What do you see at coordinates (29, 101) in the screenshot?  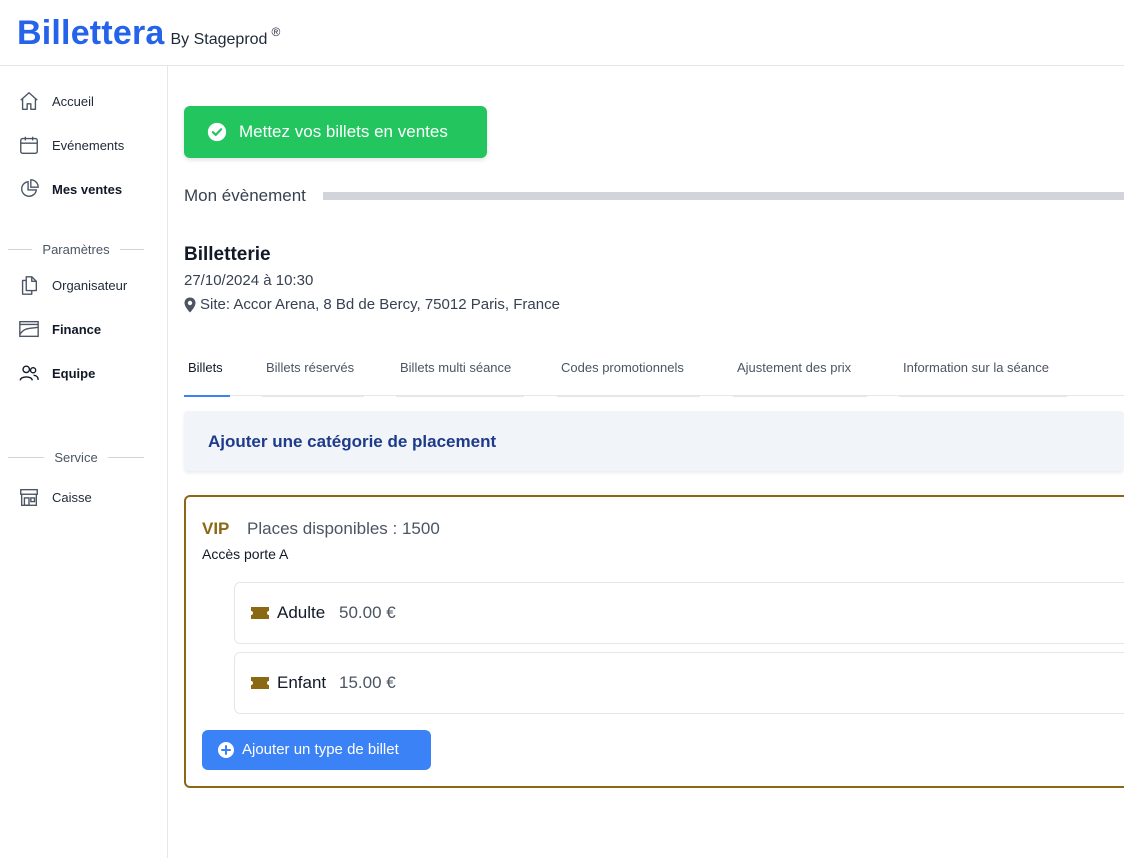 I see `home-icon` at bounding box center [29, 101].